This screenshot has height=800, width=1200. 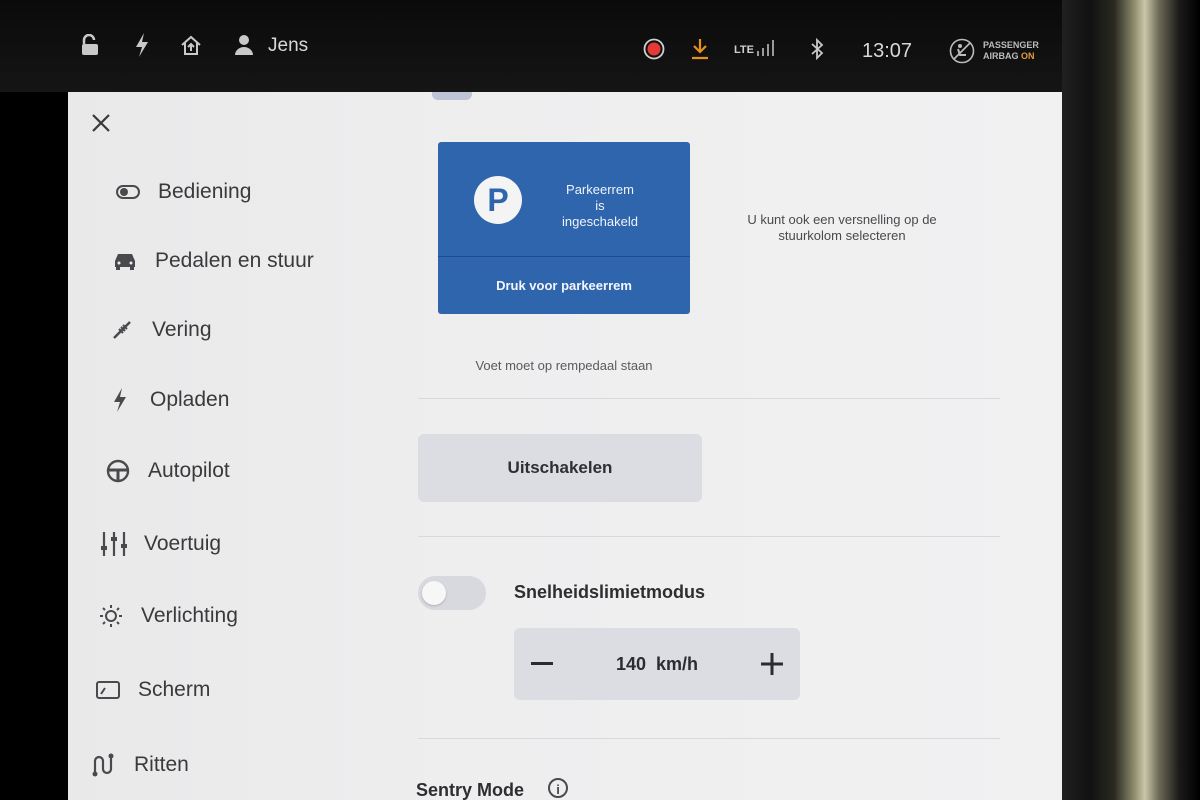 What do you see at coordinates (111, 616) in the screenshot?
I see `light-icon` at bounding box center [111, 616].